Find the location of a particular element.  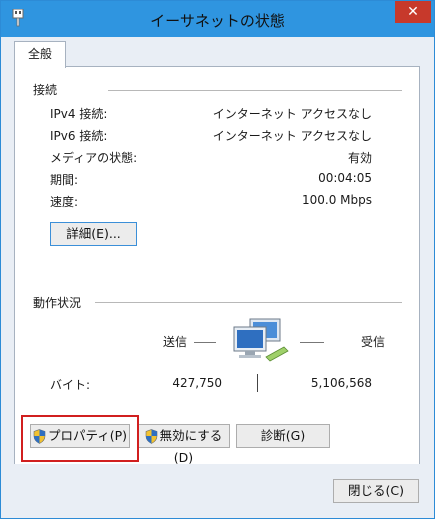

ipv4-value: インターネット アクセスなし is located at coordinates (292, 114).